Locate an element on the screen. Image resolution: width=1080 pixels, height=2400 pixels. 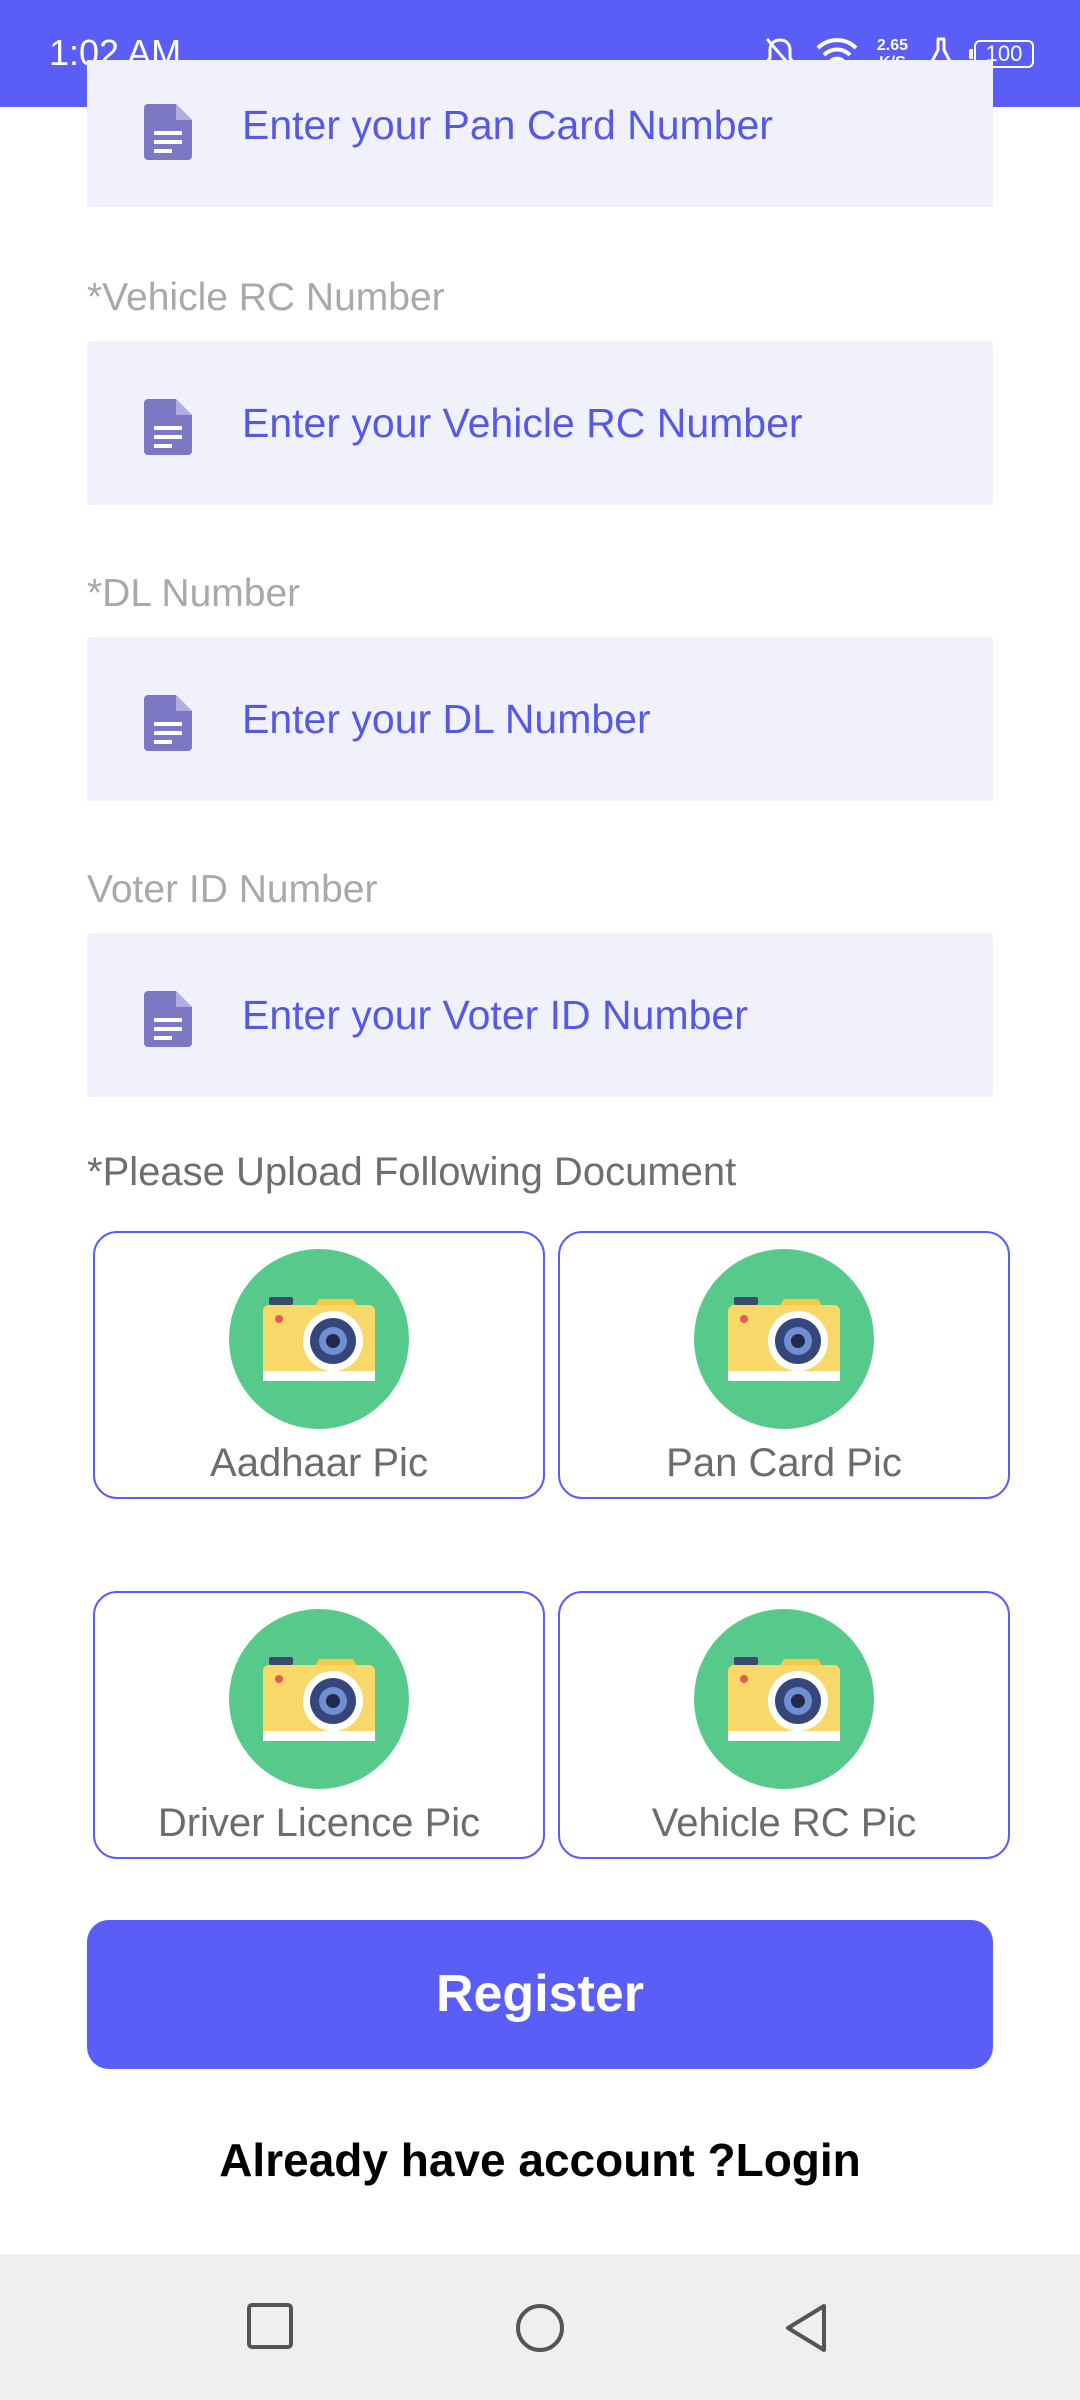
upload-driver-licence-label: Driver Licence Pic is located at coordinates (319, 1823).